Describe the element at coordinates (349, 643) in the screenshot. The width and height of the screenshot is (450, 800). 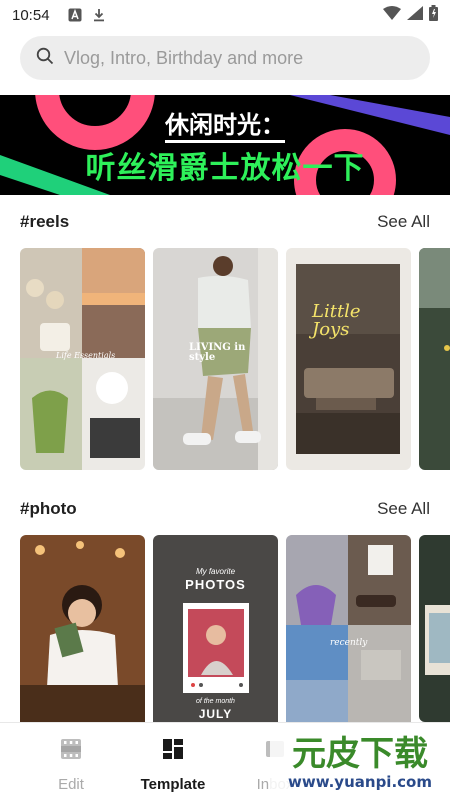
I see `thumb-caption: recently` at that location.